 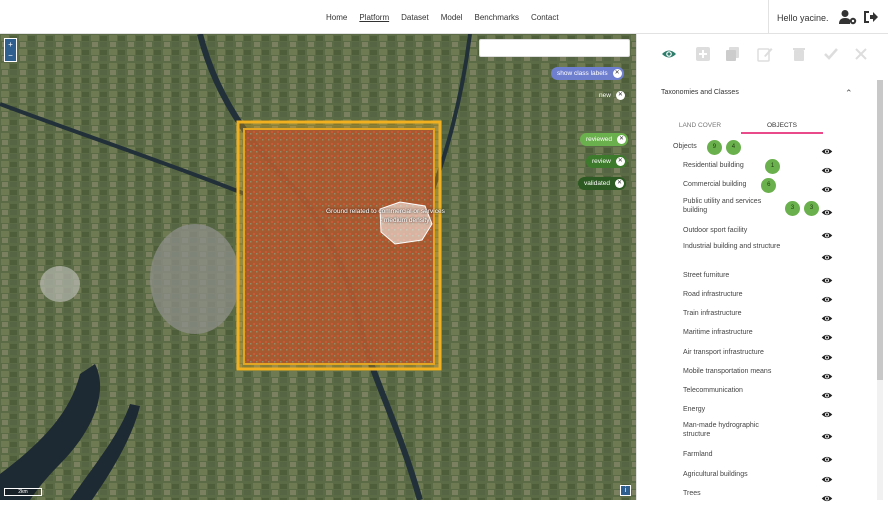 What do you see at coordinates (733, 54) in the screenshot?
I see `copy-icon` at bounding box center [733, 54].